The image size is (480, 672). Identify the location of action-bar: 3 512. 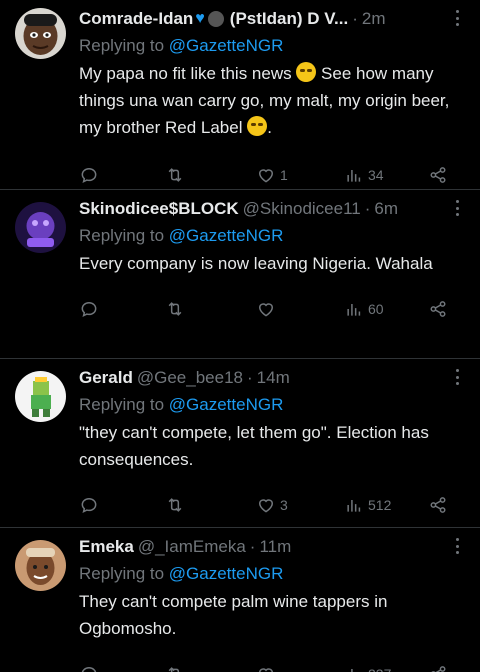
(272, 505).